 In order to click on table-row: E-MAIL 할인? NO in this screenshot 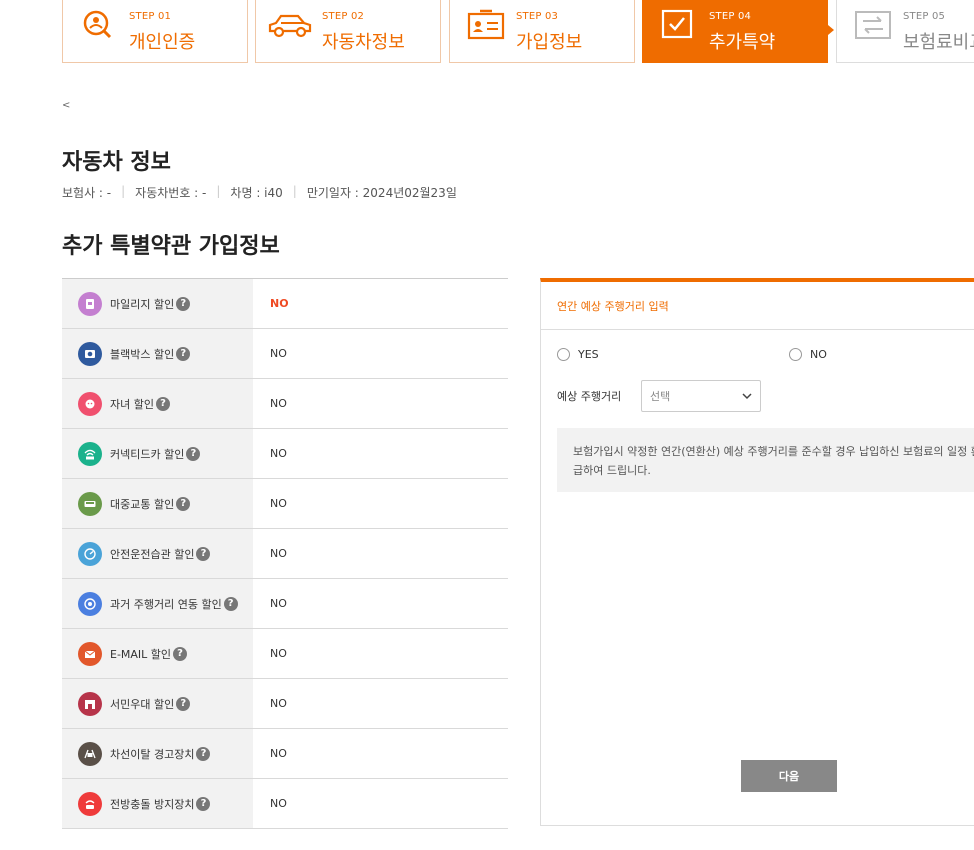, I will do `click(285, 654)`.